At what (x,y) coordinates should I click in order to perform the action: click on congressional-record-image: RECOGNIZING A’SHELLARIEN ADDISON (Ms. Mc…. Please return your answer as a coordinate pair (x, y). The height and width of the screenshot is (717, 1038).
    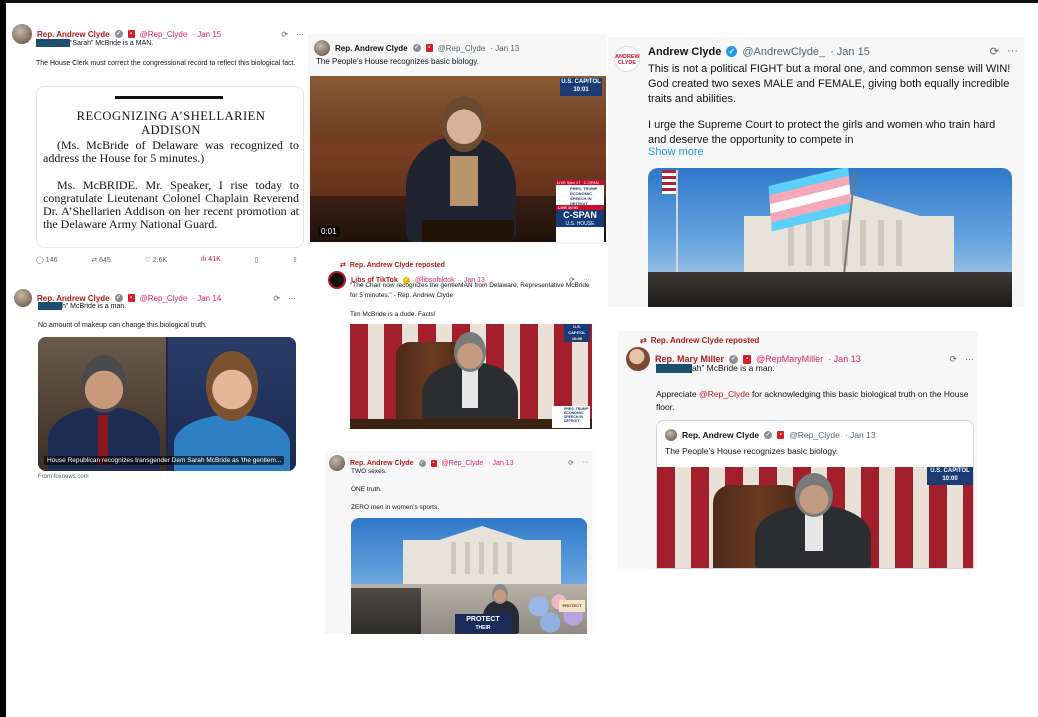
    Looking at the image, I should click on (170, 167).